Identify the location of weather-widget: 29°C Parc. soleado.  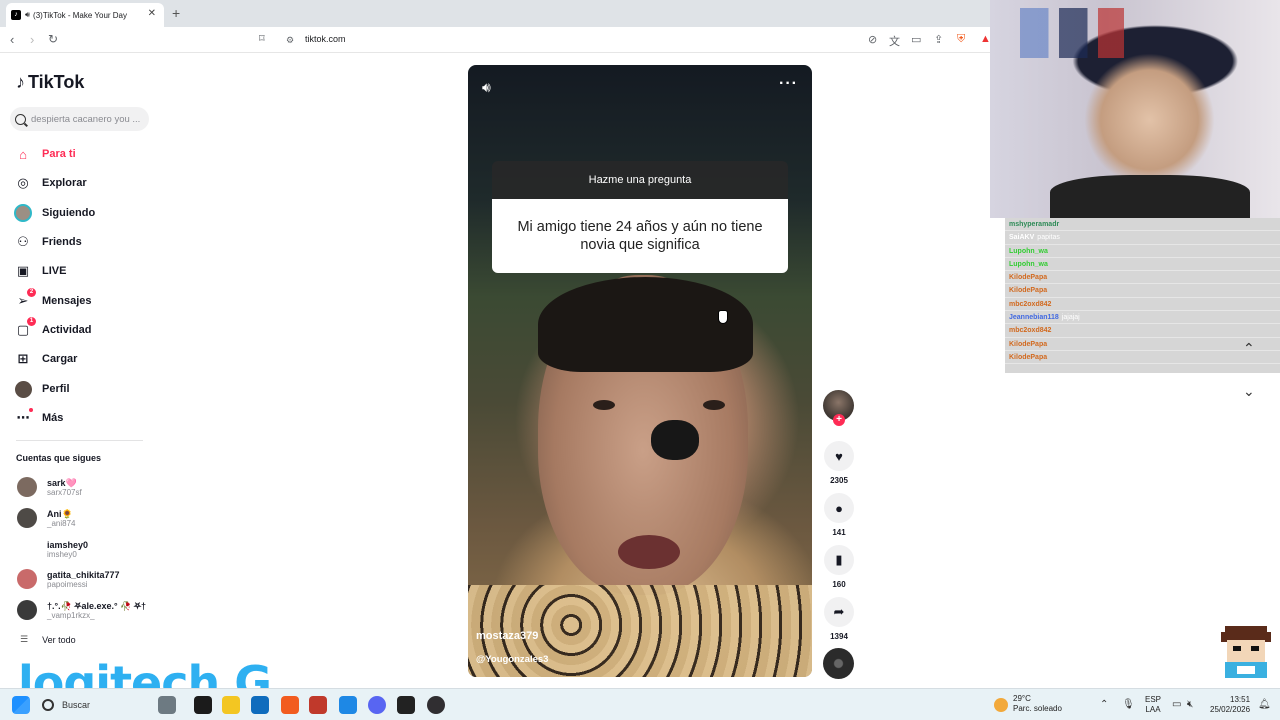
(1037, 704).